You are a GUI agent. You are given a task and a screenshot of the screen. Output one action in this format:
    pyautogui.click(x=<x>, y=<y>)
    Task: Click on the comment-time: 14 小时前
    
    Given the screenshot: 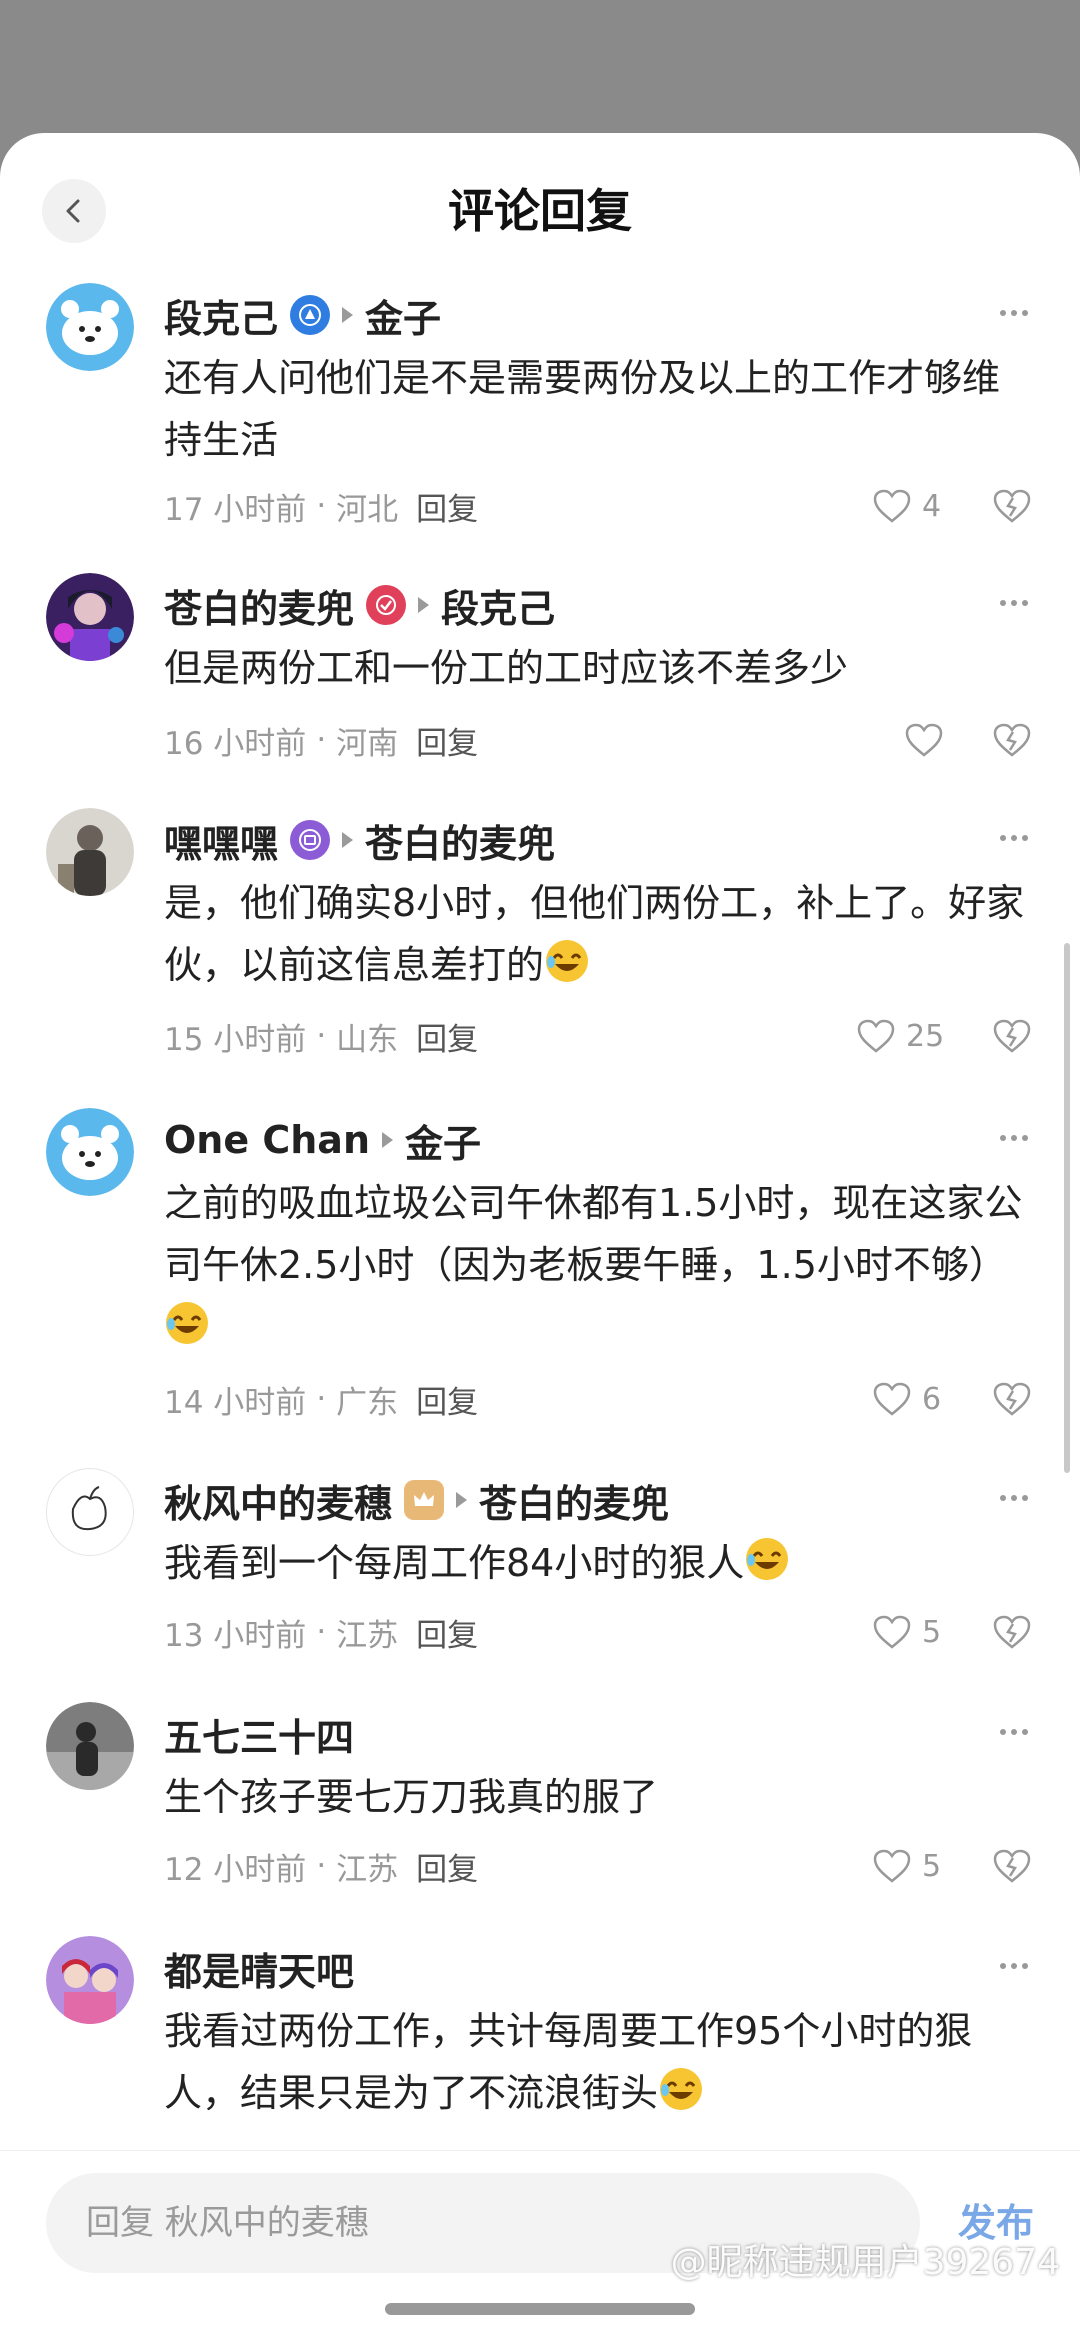 What is the action you would take?
    pyautogui.click(x=235, y=1402)
    